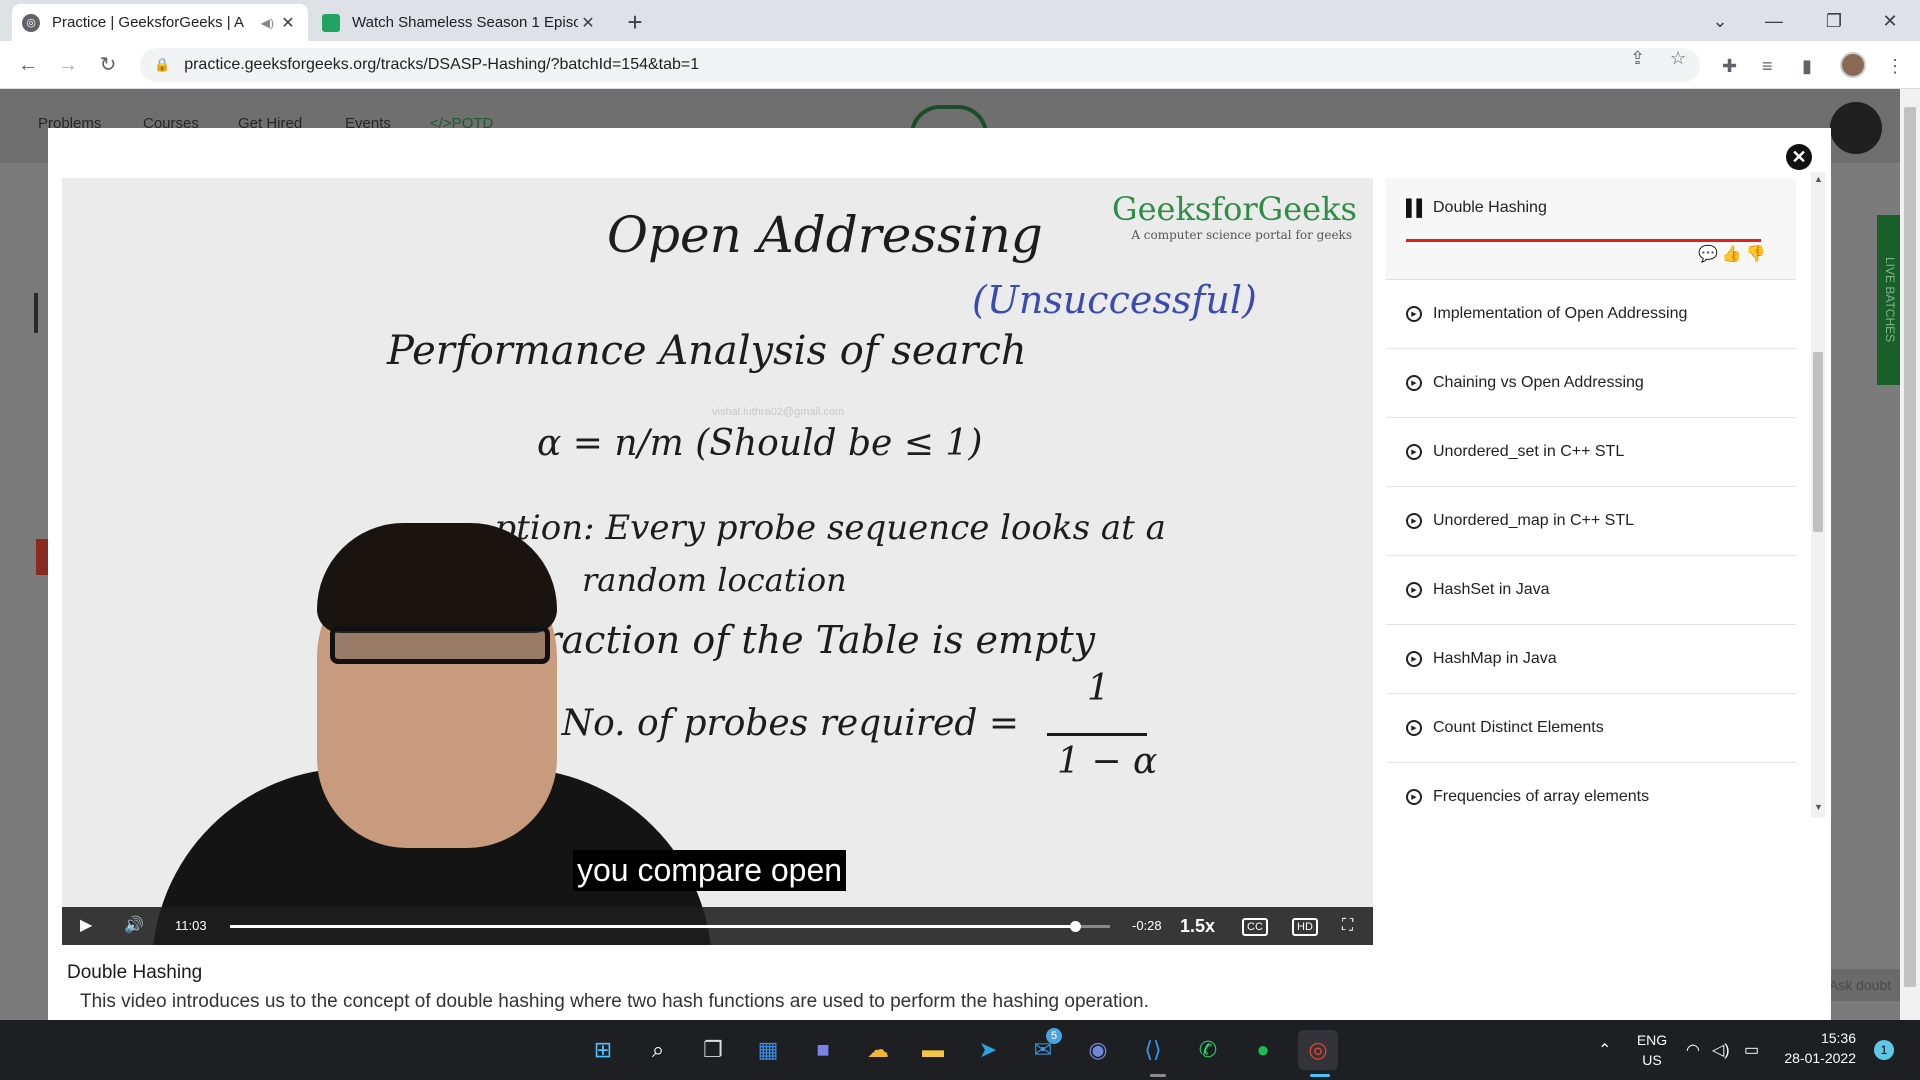 This screenshot has height=1080, width=1920. Describe the element at coordinates (1098, 1050) in the screenshot. I see `discord-icon: ◉` at that location.